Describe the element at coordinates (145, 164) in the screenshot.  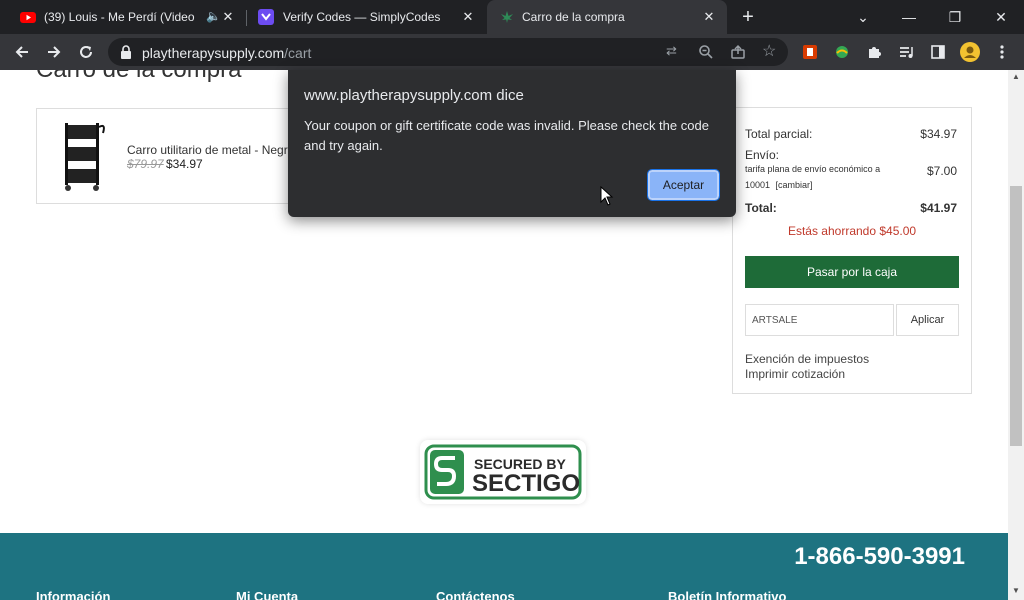
I see `item-old-price: $79.97` at that location.